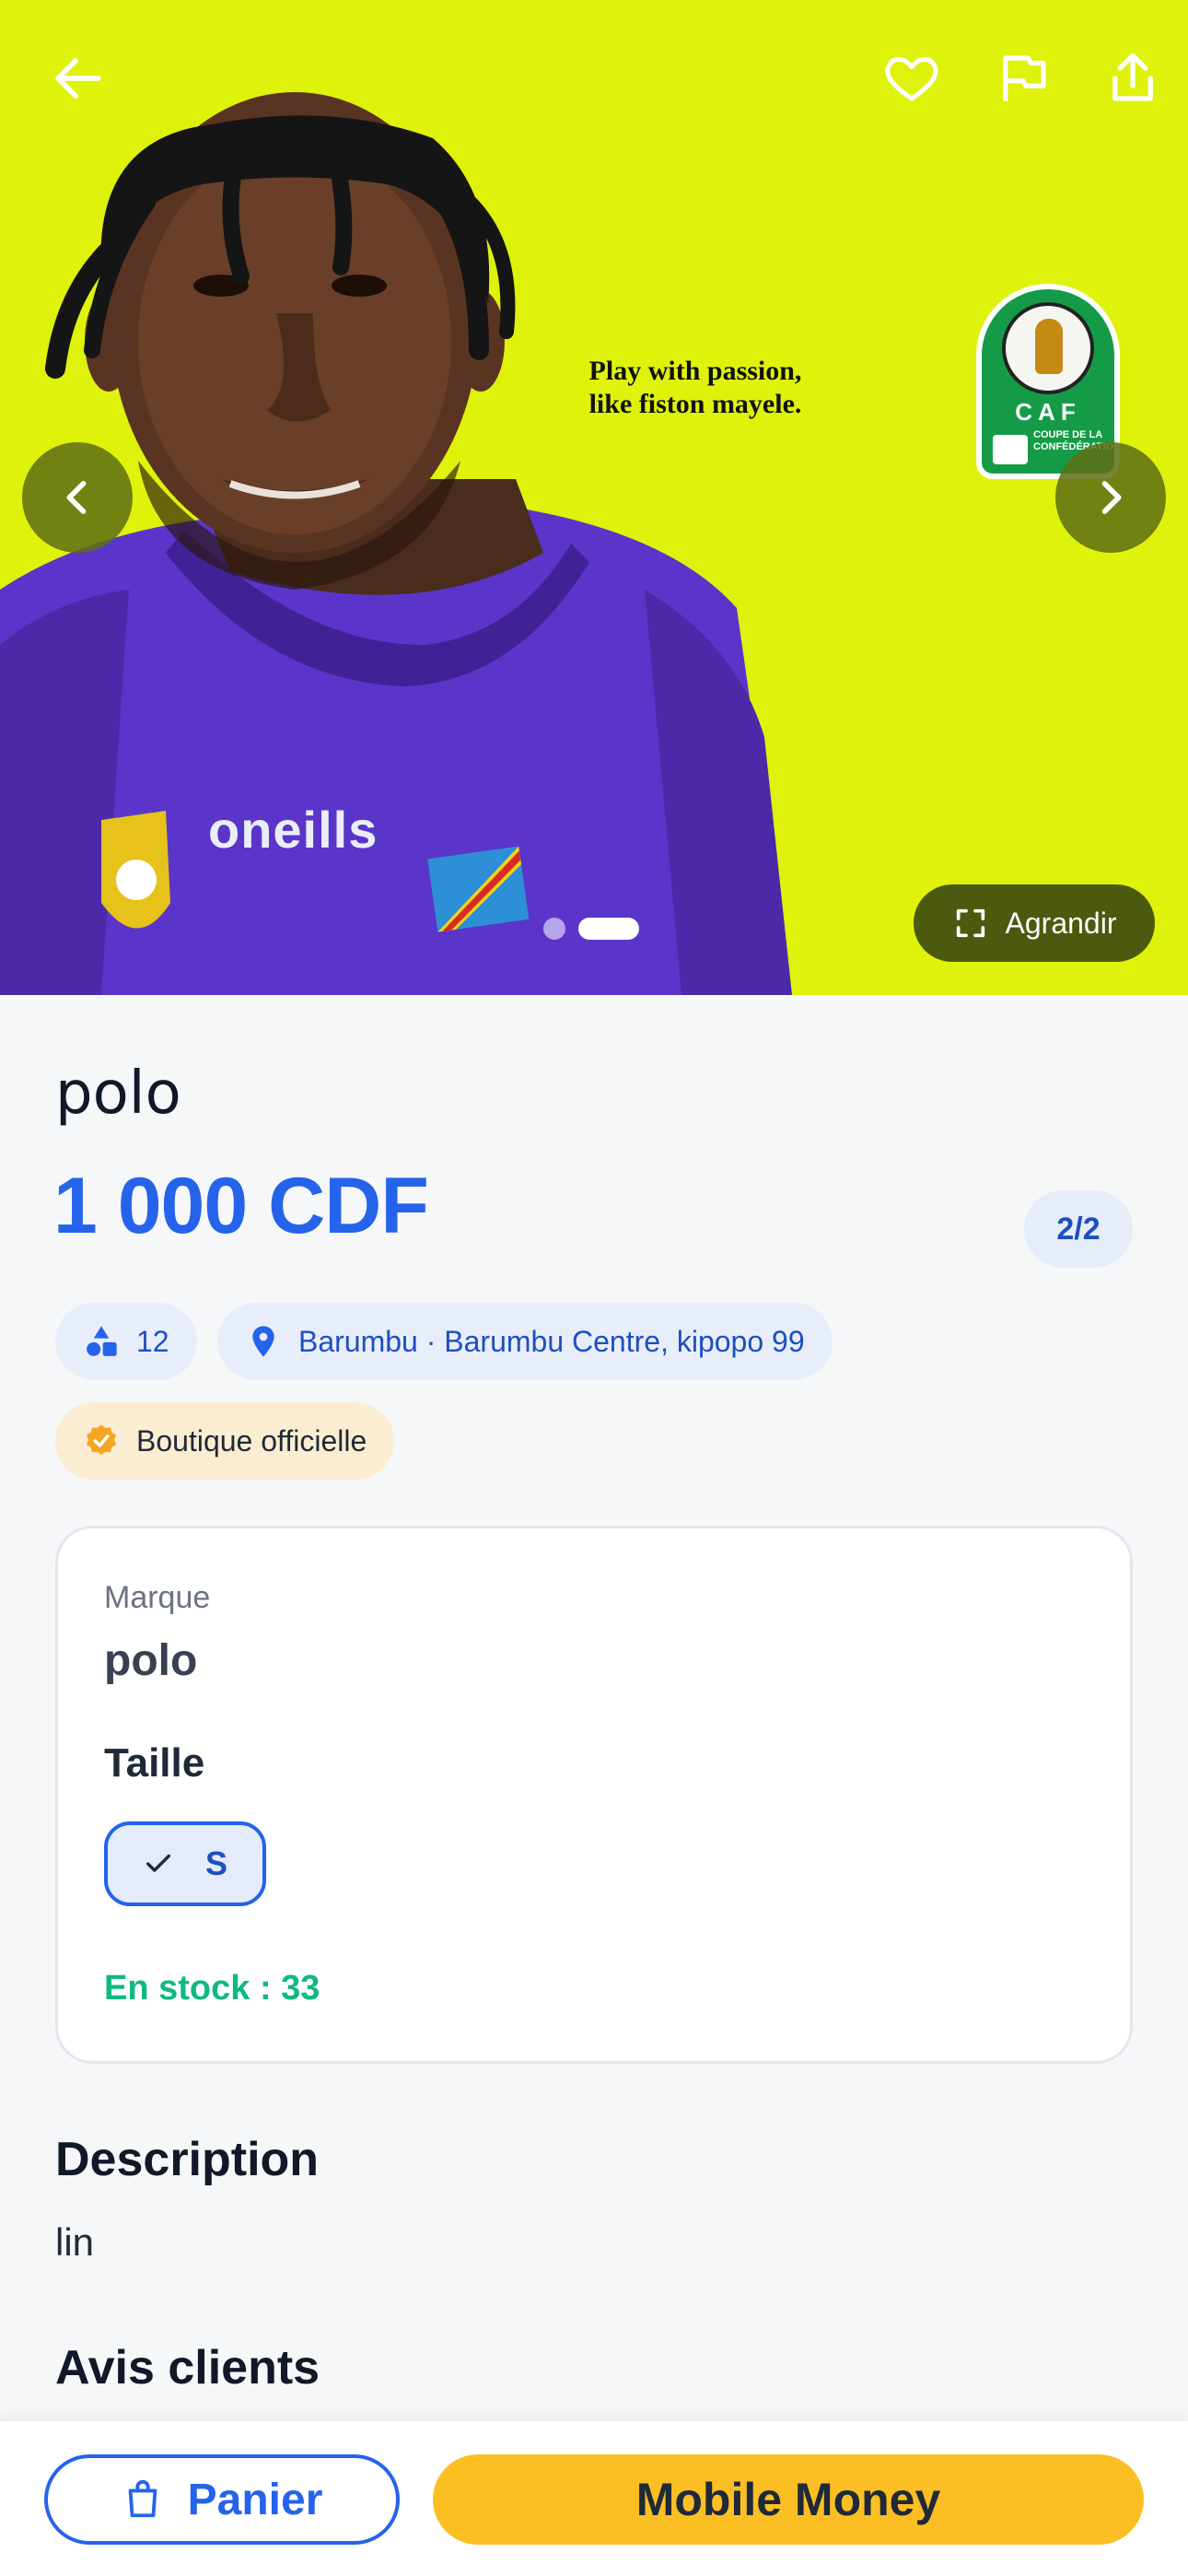 The height and width of the screenshot is (2576, 1188). Describe the element at coordinates (102, 1341) in the screenshot. I see `shapes-icon` at that location.